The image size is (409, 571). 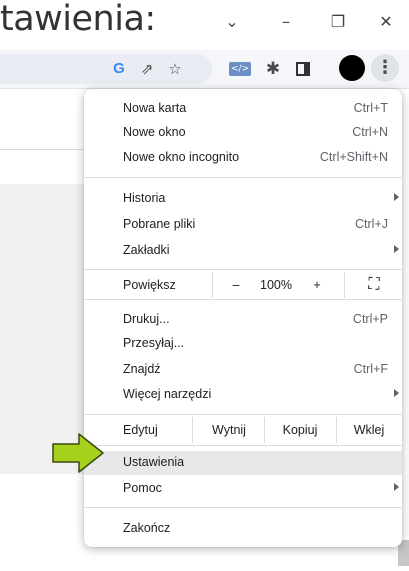 What do you see at coordinates (303, 69) in the screenshot?
I see `side-panel-icon` at bounding box center [303, 69].